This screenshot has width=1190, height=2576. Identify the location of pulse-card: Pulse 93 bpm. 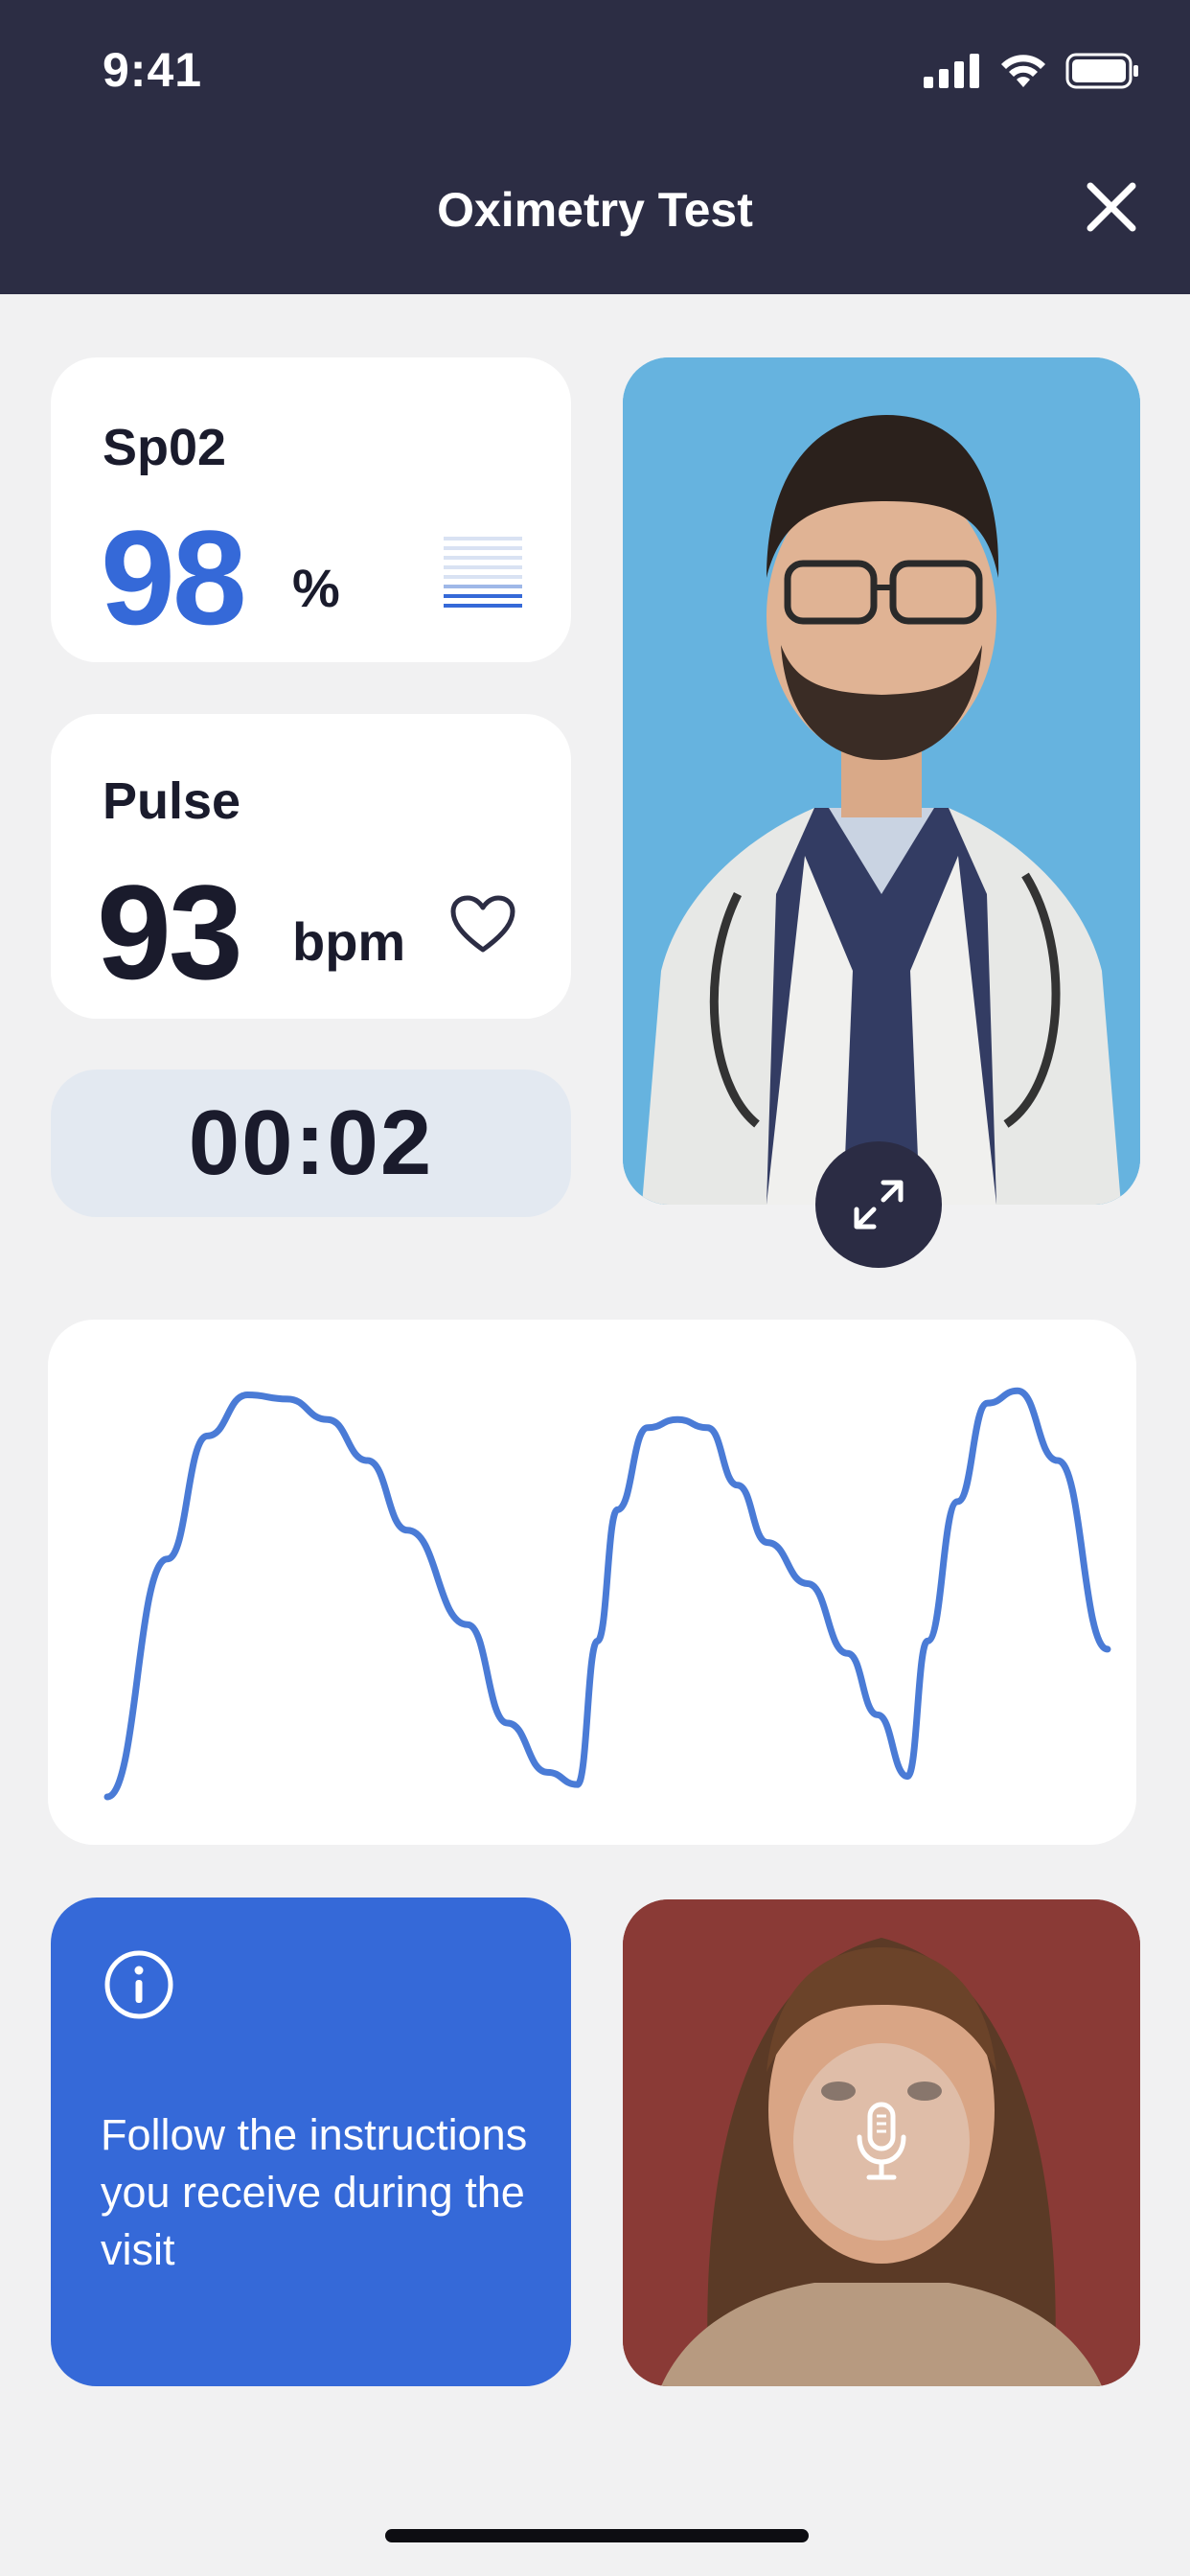
(311, 866).